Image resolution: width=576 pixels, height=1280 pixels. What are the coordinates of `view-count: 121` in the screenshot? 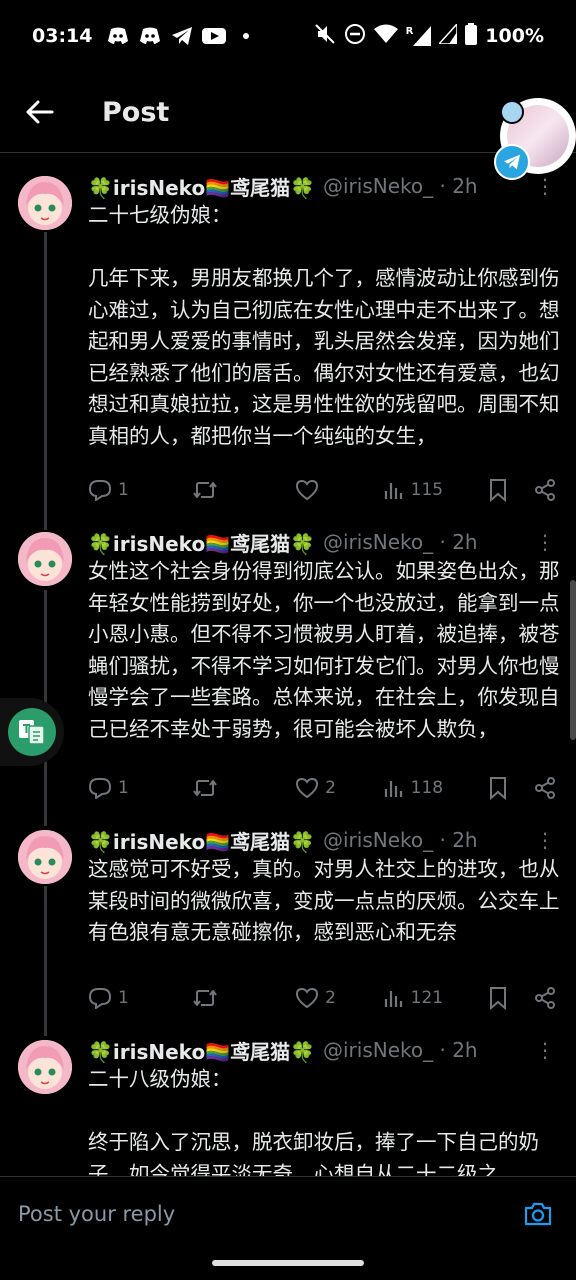 It's located at (427, 998).